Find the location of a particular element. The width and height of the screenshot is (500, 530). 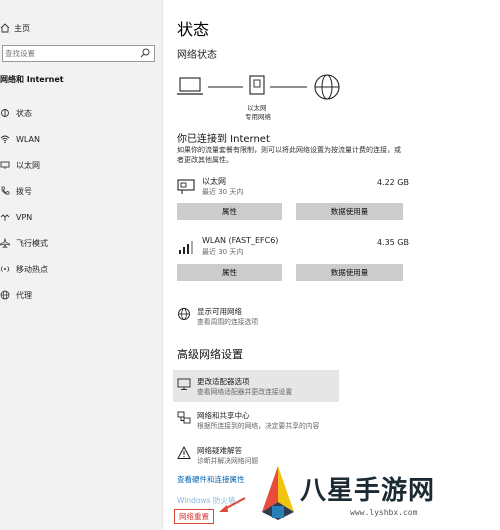

sidebar-section-title: 网络和 Internet is located at coordinates (32, 79).